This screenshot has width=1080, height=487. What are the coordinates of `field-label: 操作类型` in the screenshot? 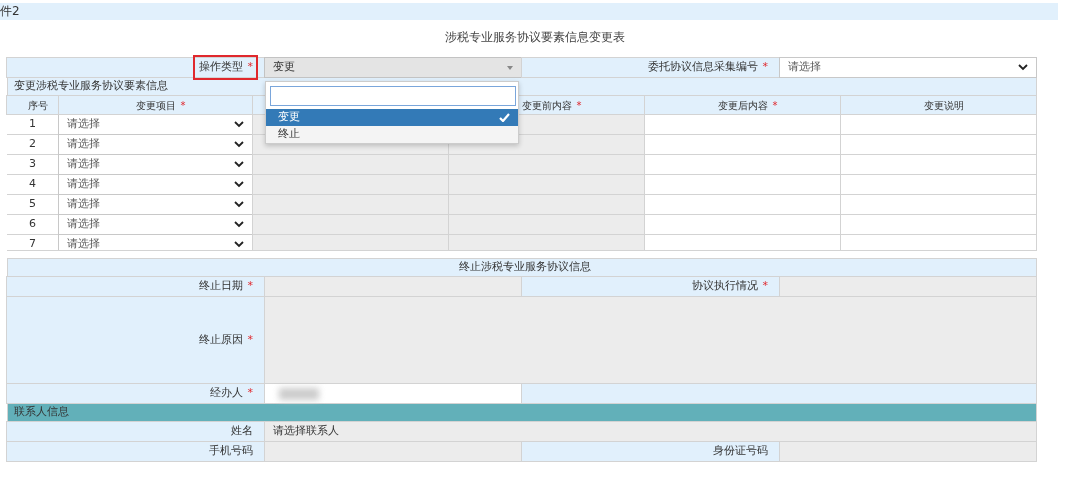 It's located at (220, 67).